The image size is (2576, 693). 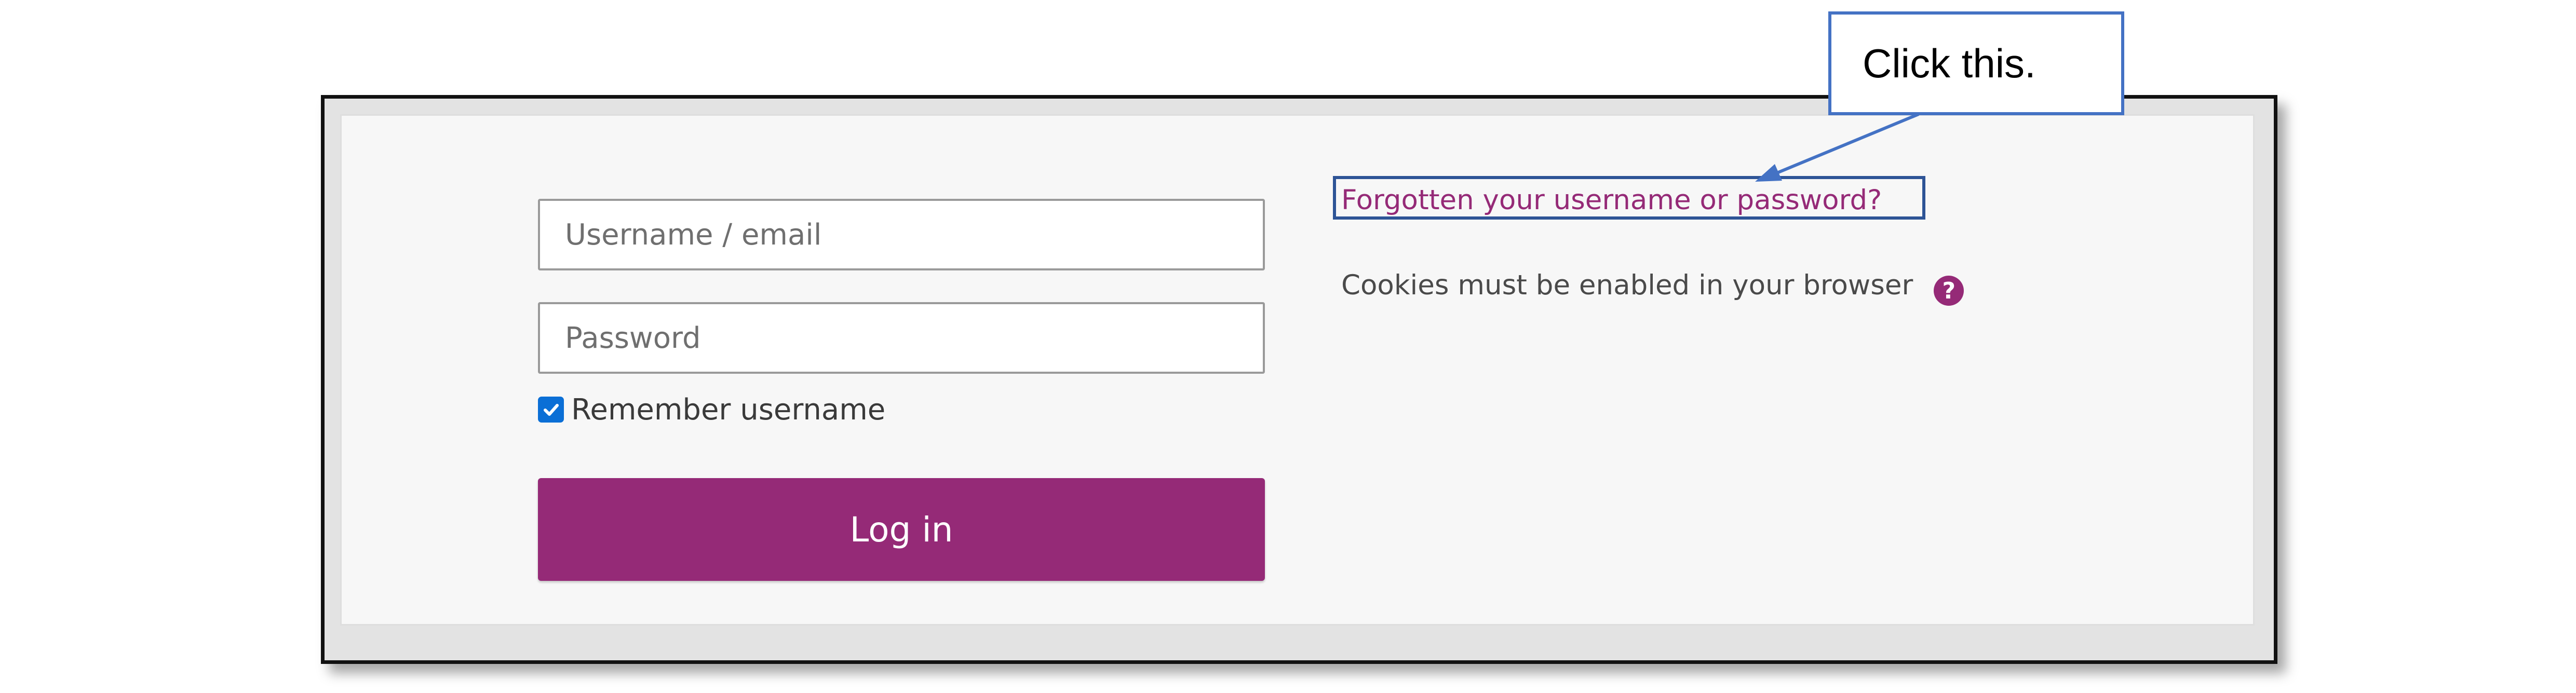 What do you see at coordinates (1949, 291) in the screenshot?
I see `help-icon: ?` at bounding box center [1949, 291].